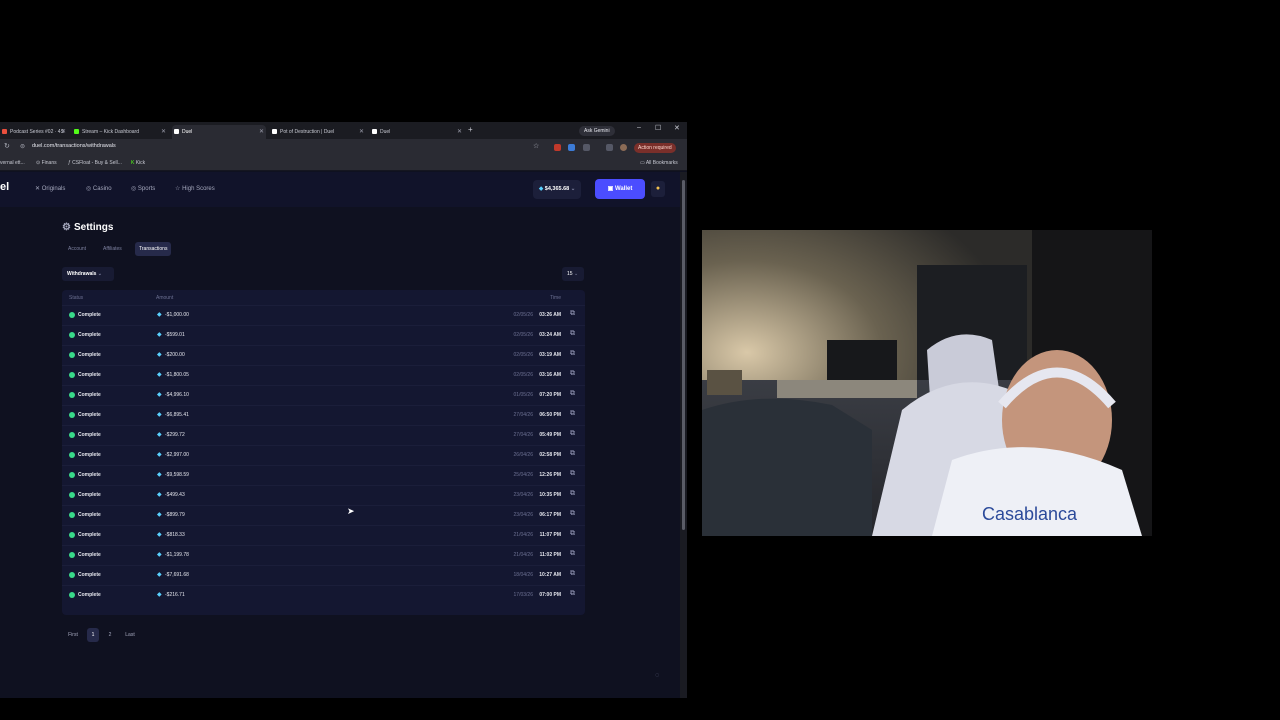 The height and width of the screenshot is (720, 1280). I want to click on site-info-icon: ⊜, so click(22, 146).